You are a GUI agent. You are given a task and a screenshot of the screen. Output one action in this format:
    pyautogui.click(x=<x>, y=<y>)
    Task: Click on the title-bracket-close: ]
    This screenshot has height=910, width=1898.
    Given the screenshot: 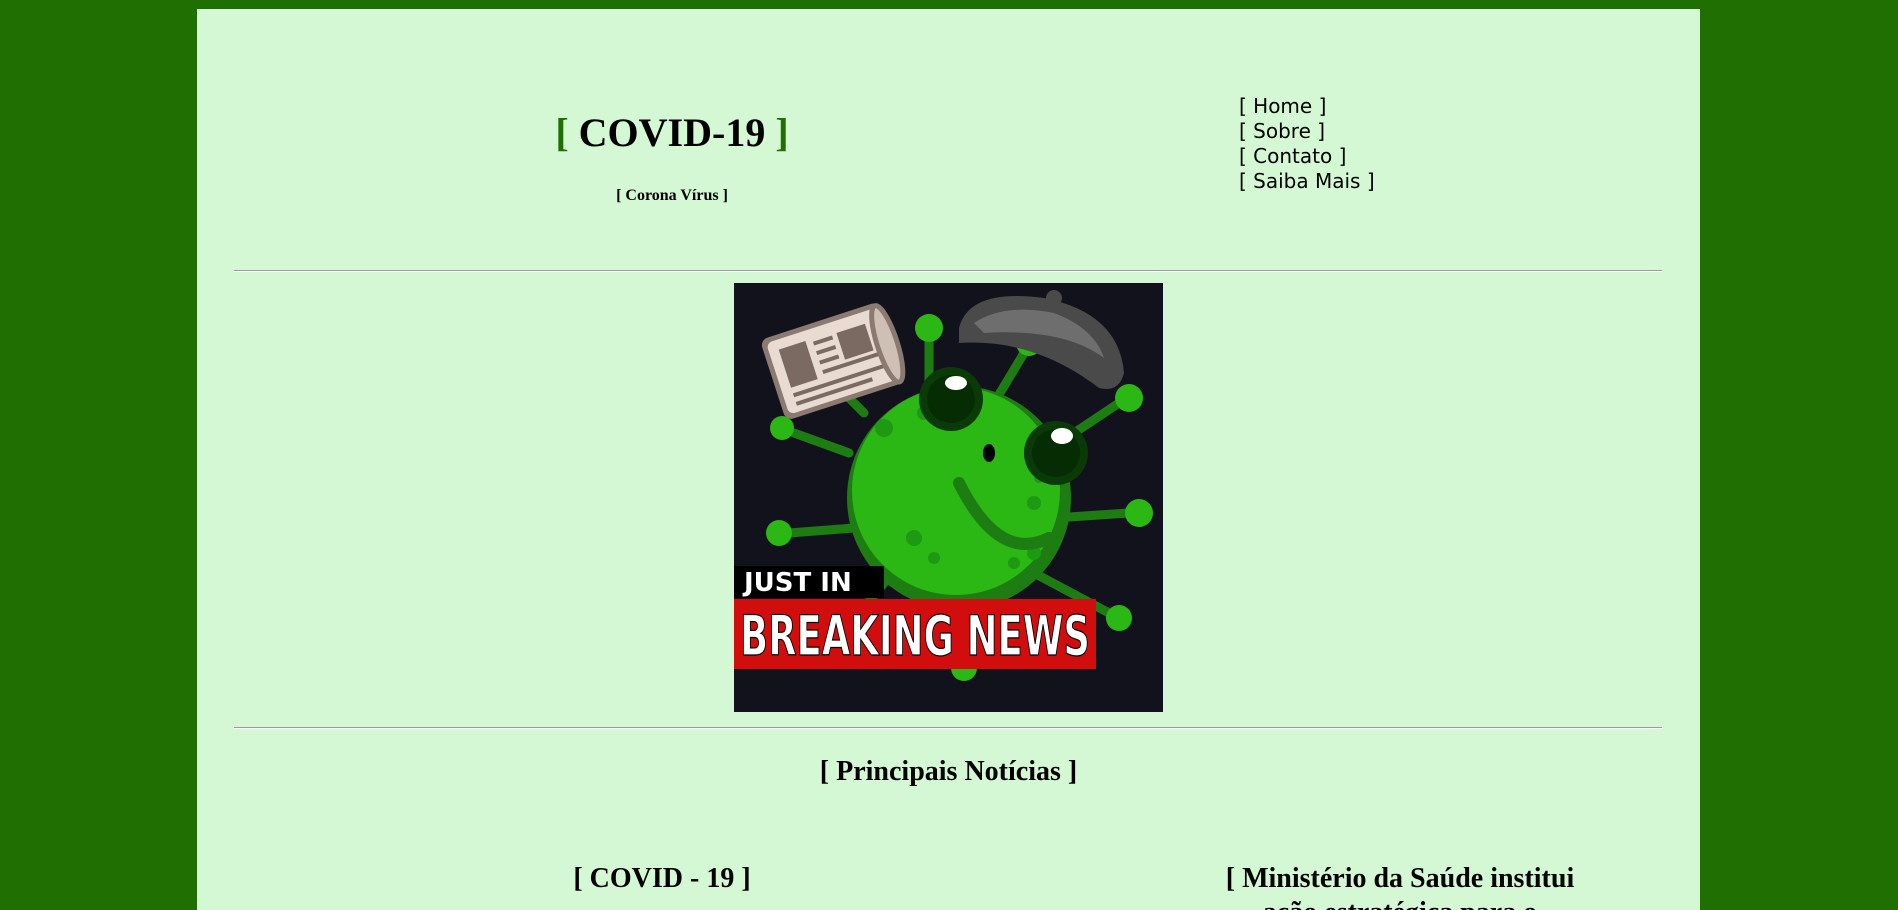 What is the action you would take?
    pyautogui.click(x=782, y=132)
    